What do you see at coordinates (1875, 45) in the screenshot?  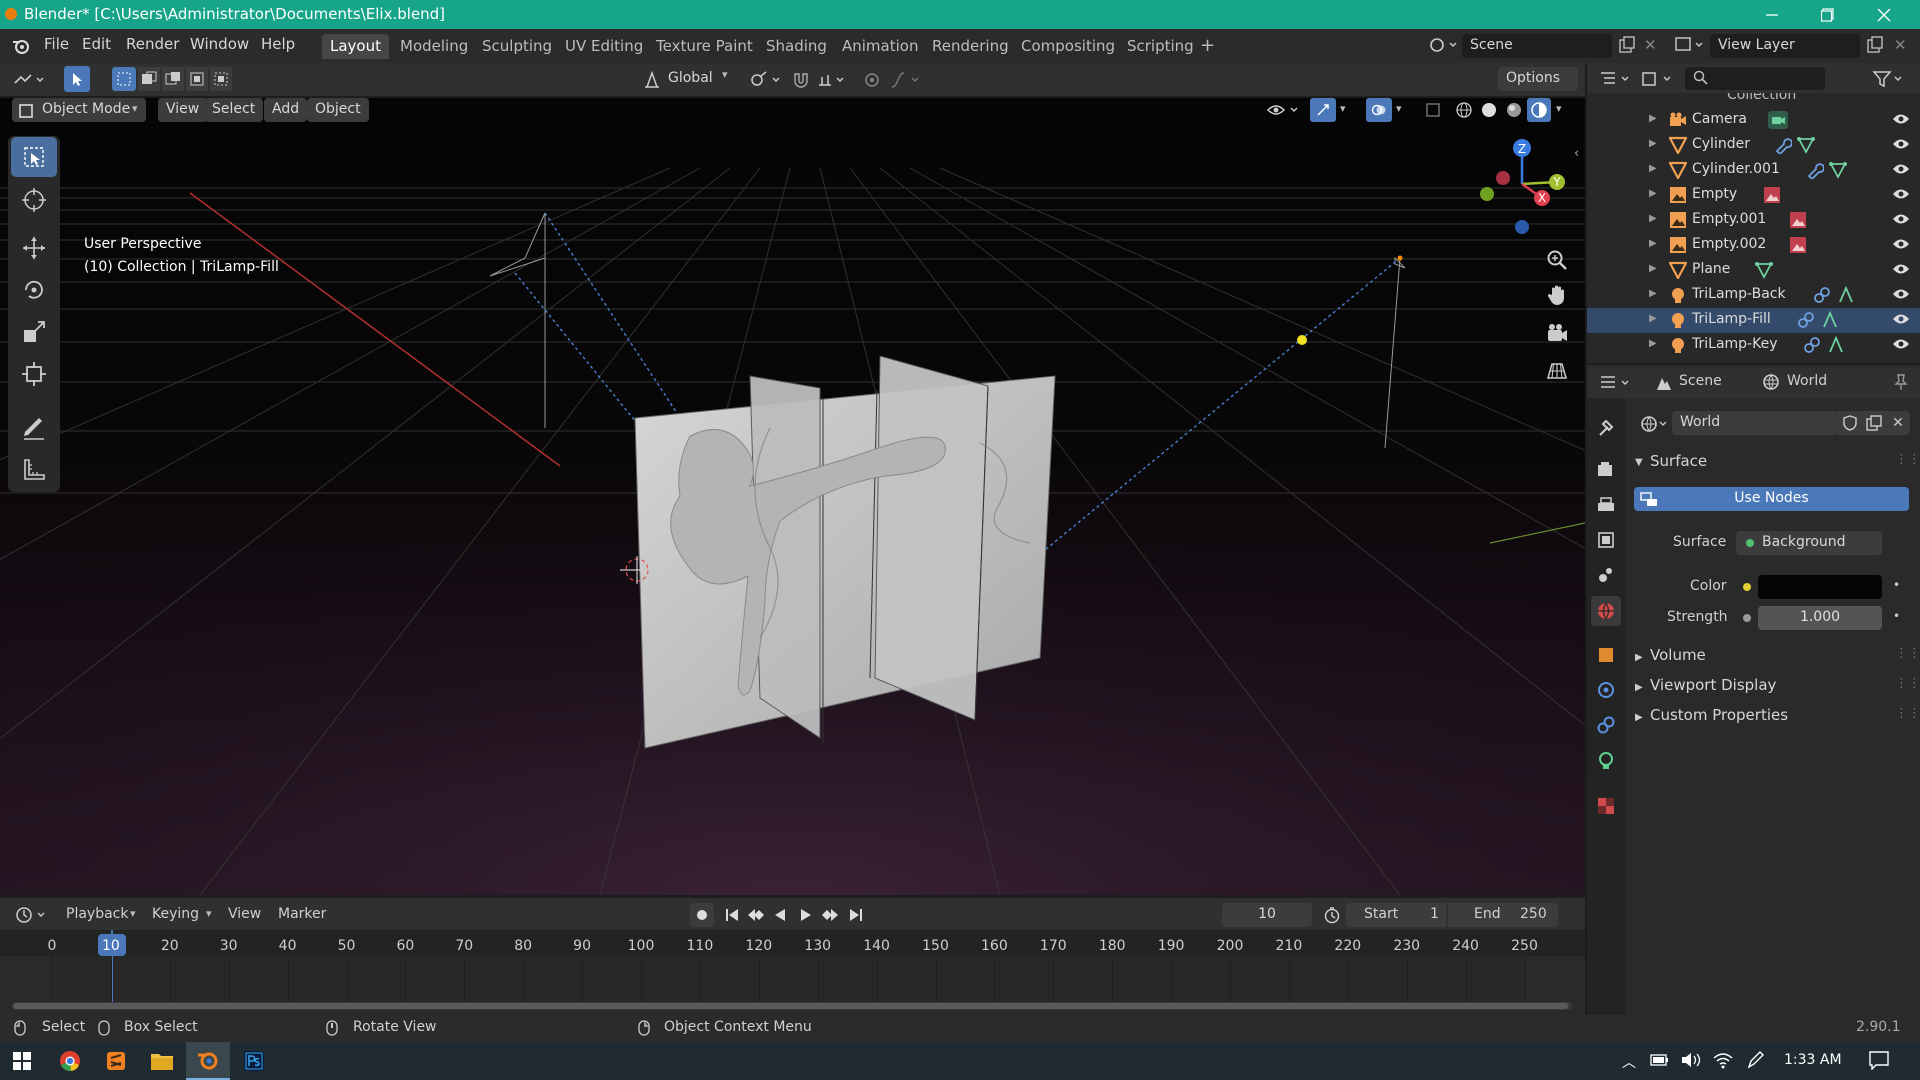 I see `new-view-layer-icon` at bounding box center [1875, 45].